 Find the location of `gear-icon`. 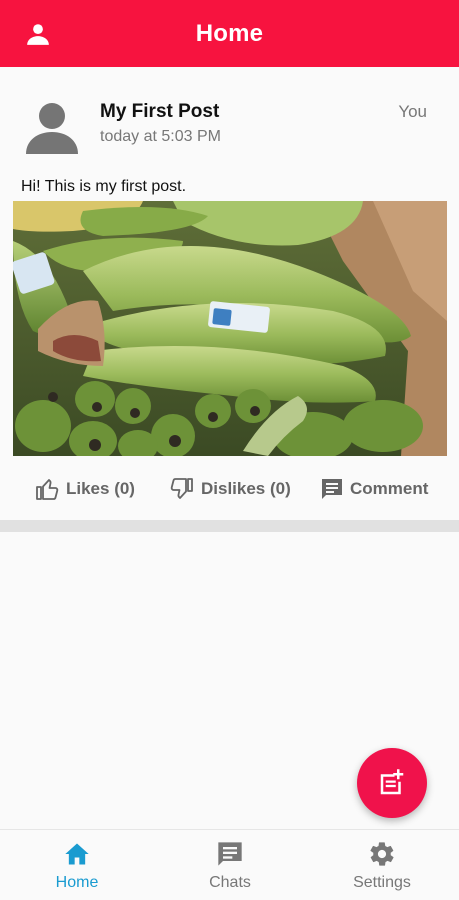

gear-icon is located at coordinates (382, 854).